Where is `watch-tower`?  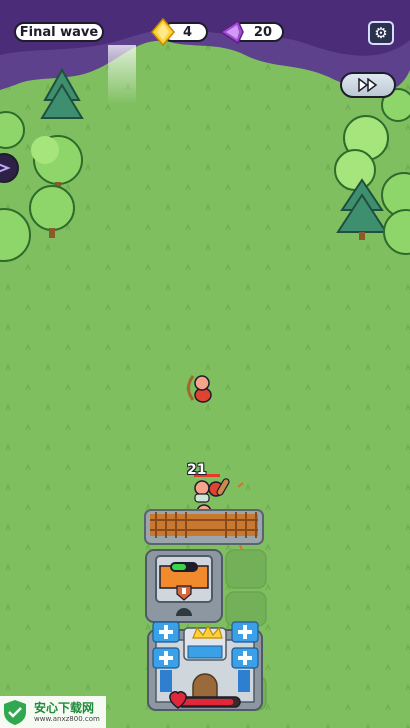
watch-tower is located at coordinates (184, 586).